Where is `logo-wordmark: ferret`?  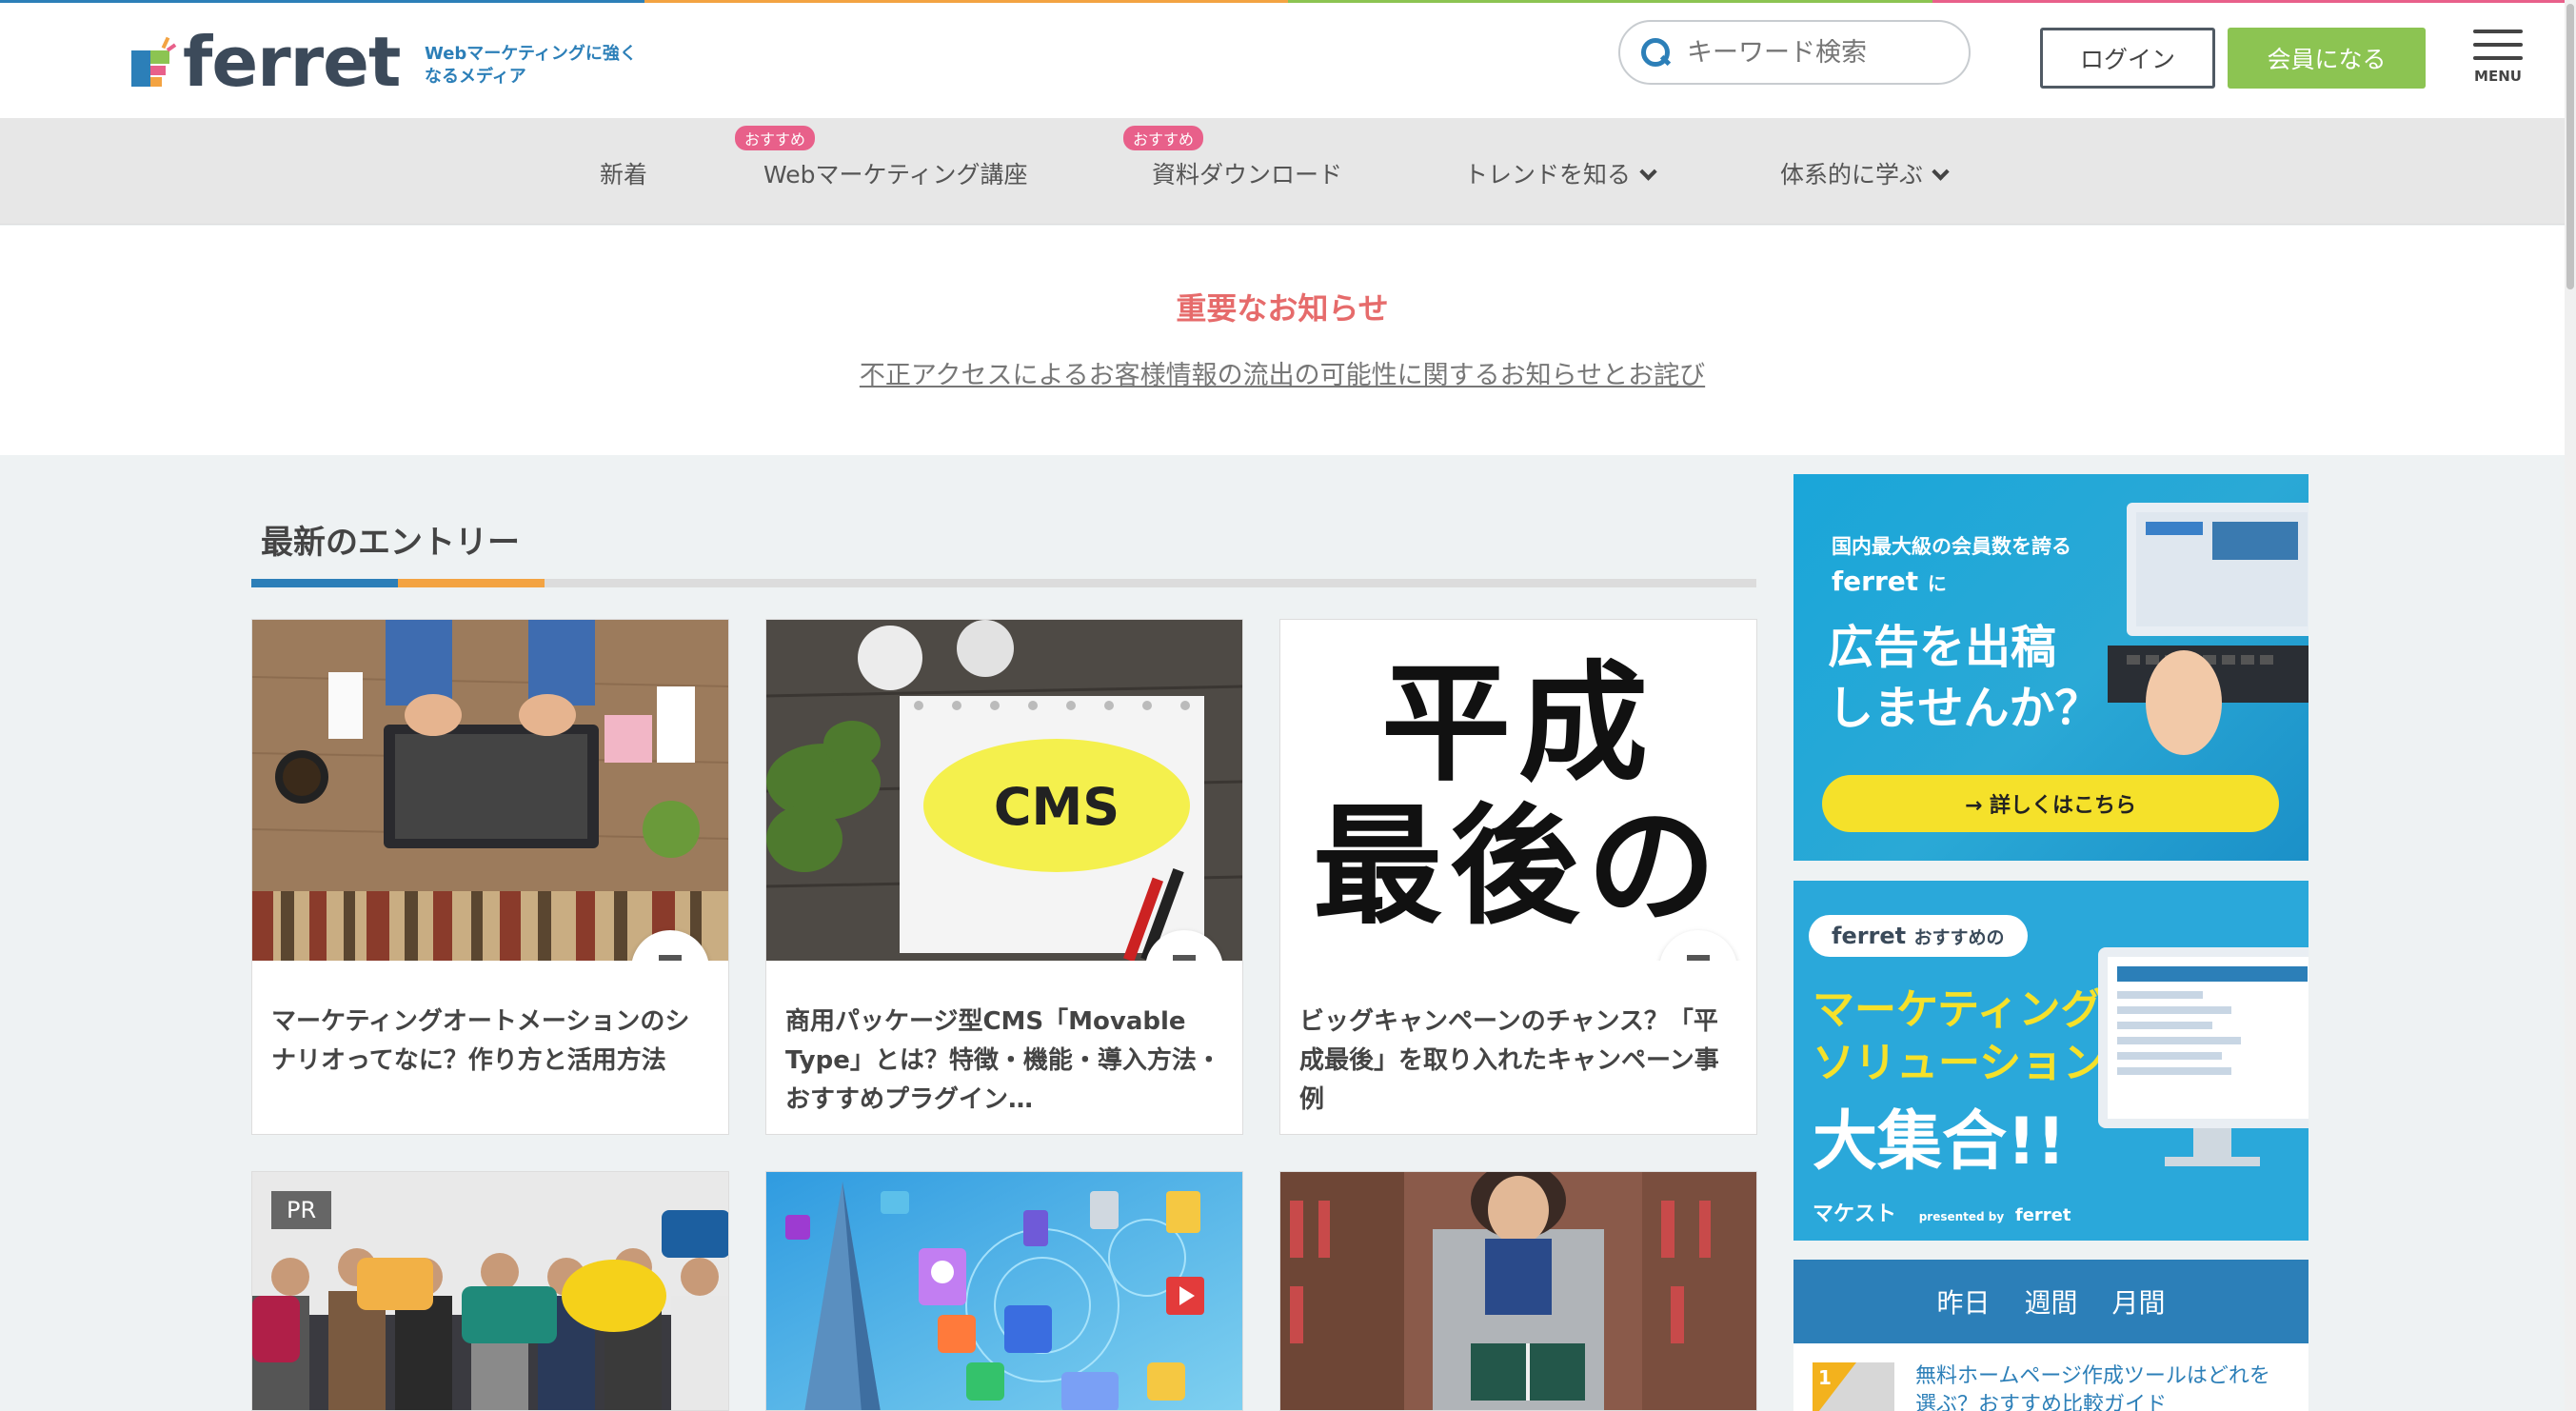
logo-wordmark: ferret is located at coordinates (292, 62).